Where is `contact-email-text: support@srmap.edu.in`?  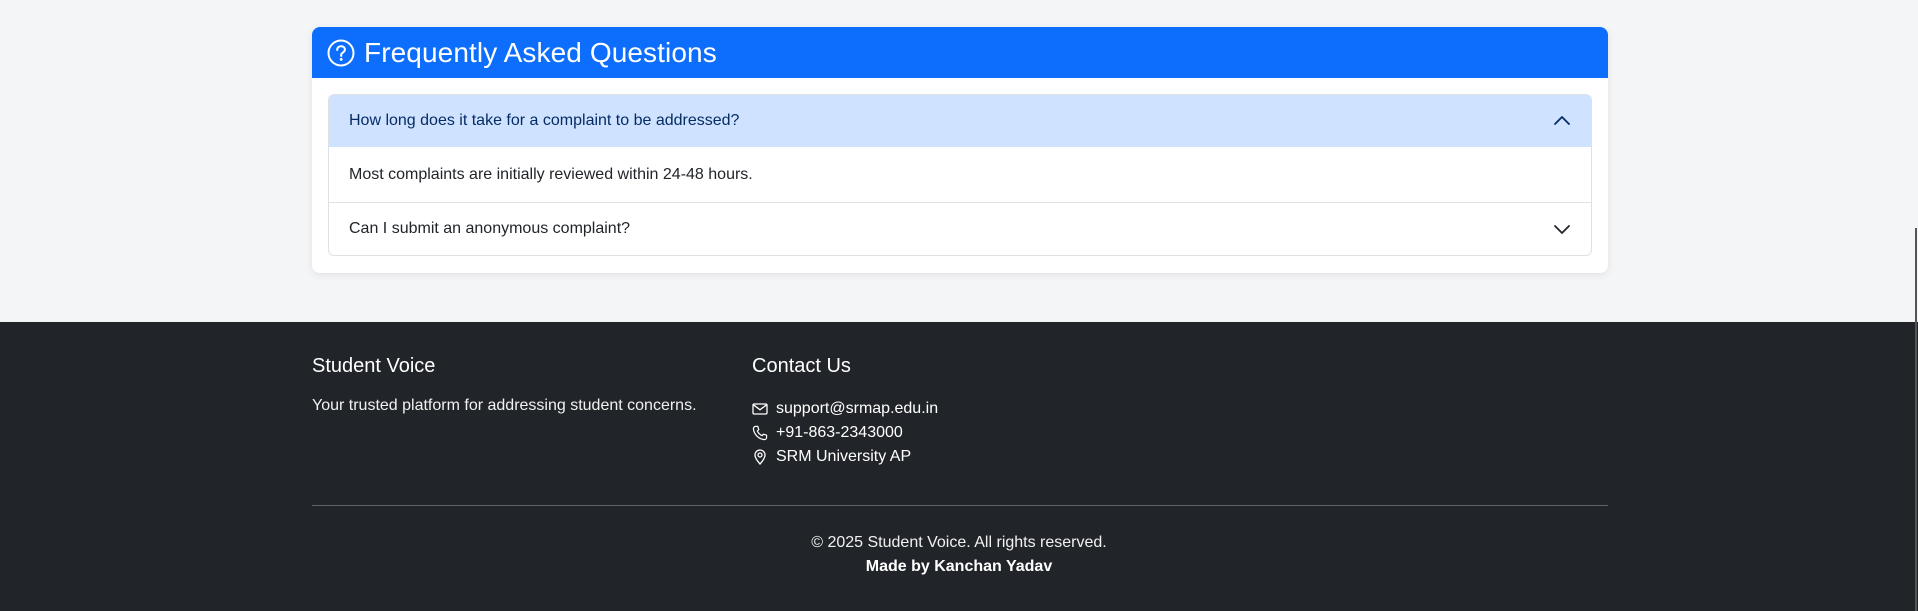
contact-email-text: support@srmap.edu.in is located at coordinates (857, 408).